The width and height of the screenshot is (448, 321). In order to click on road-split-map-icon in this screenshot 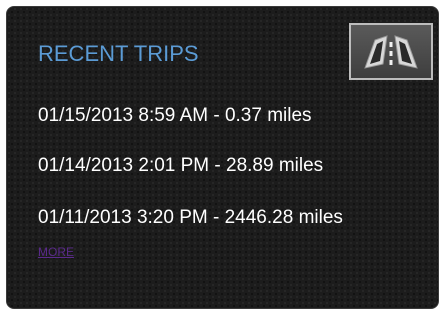, I will do `click(391, 52)`.